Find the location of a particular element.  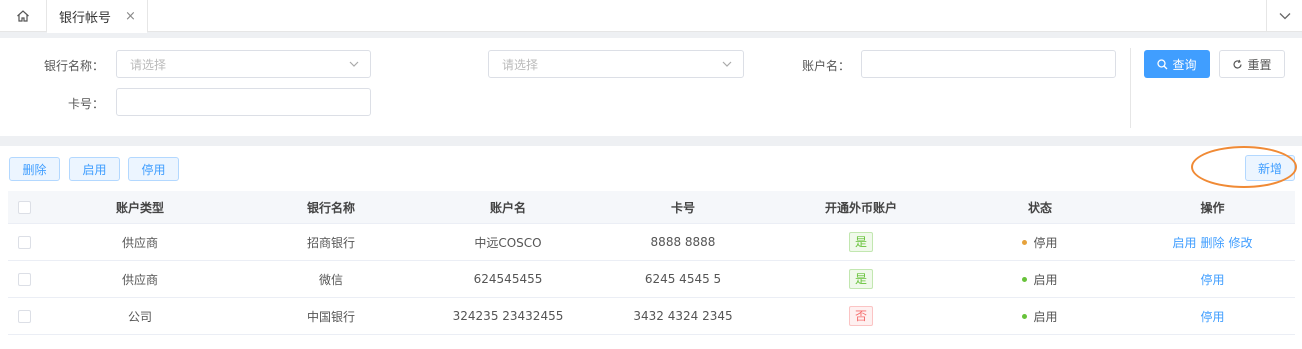

column-header: 账户类型 is located at coordinates (139, 207).